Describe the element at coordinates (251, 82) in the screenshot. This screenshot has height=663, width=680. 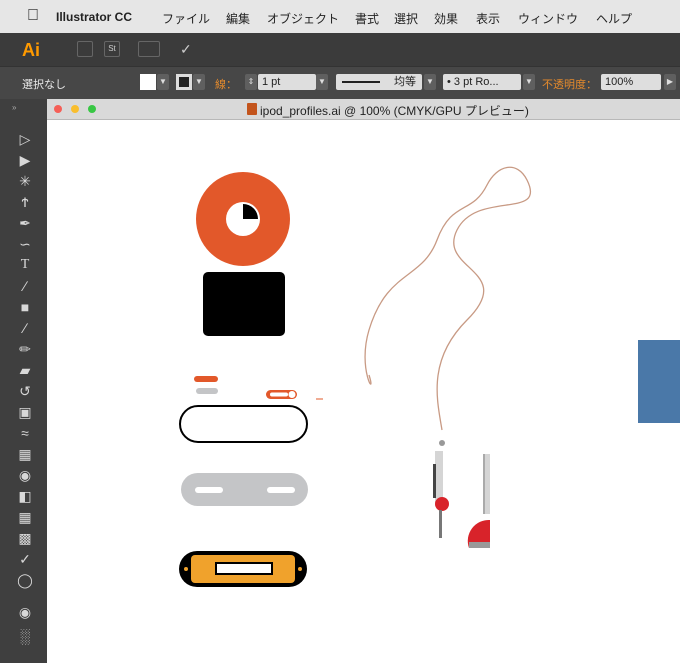
I see `stroke-stepper-icon: ⇕` at that location.